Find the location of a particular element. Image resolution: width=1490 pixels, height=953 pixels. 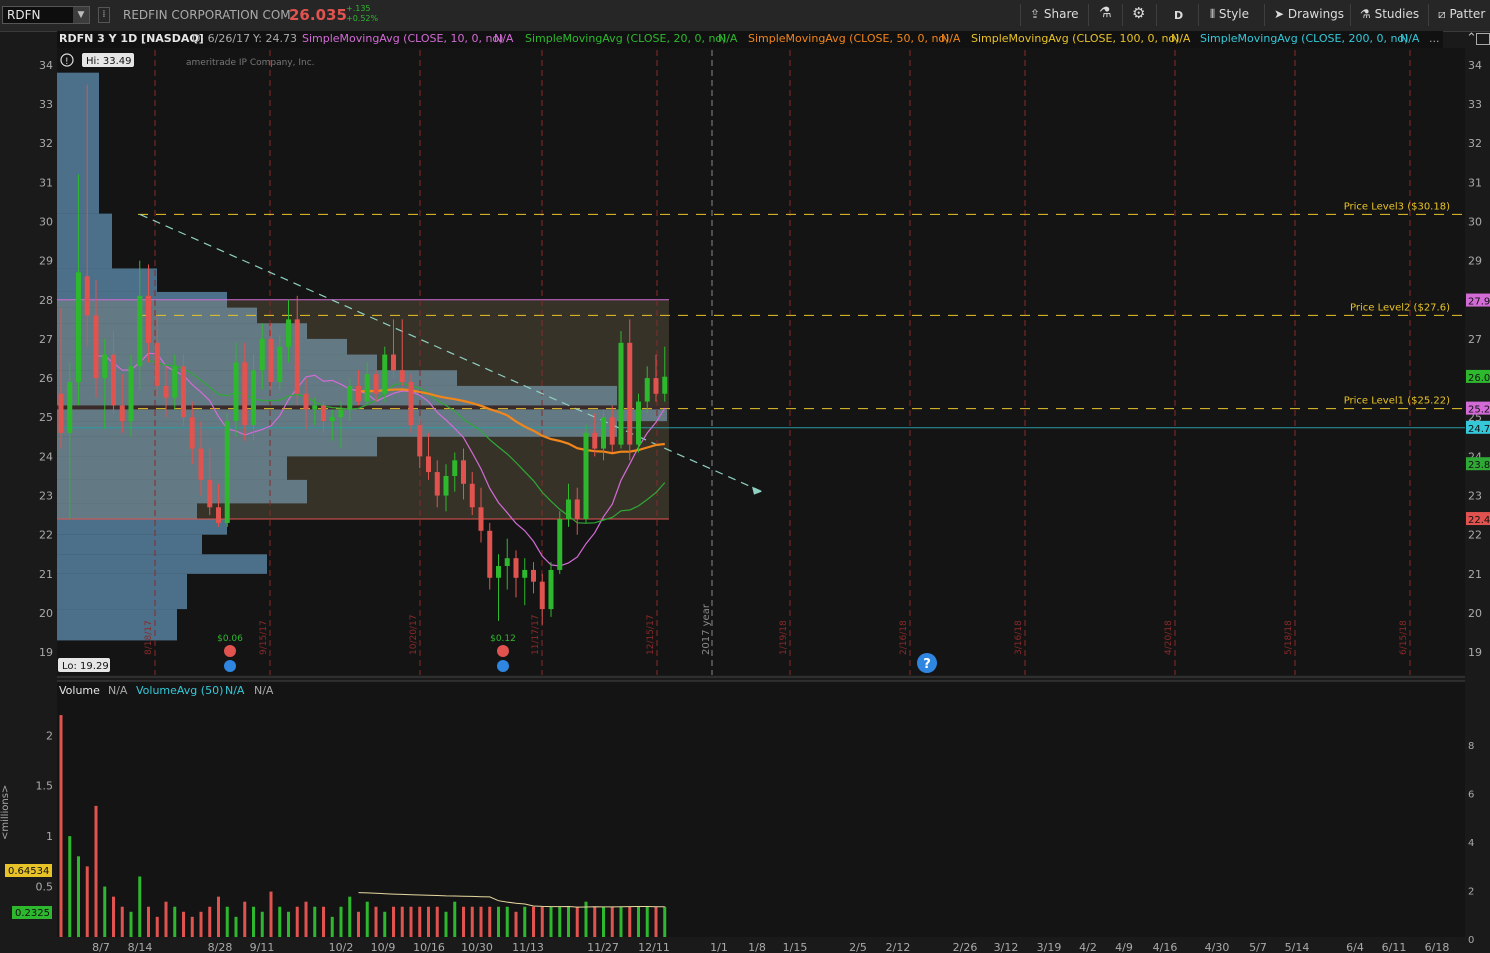

x-tick: 6/4 is located at coordinates (1355, 947).